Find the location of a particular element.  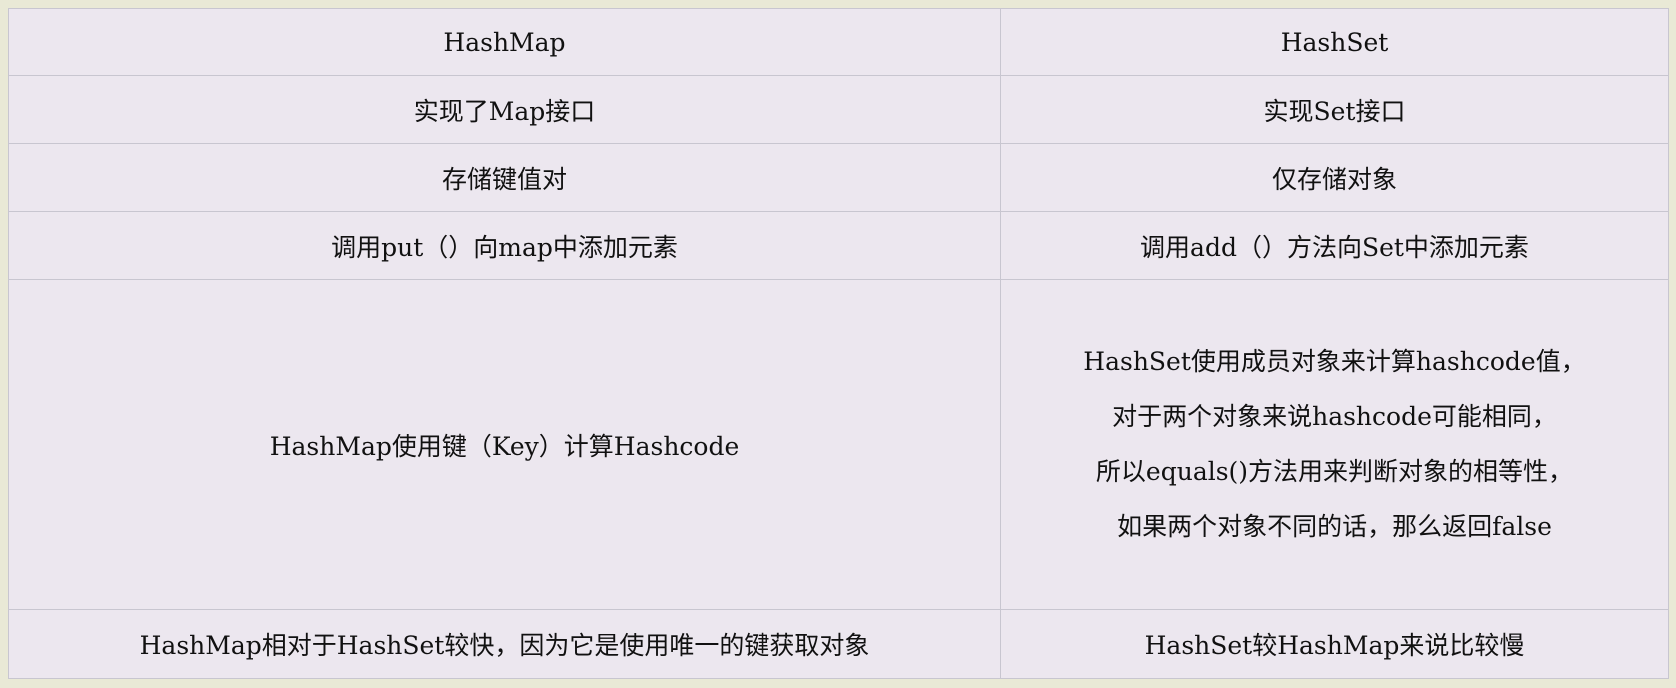

table-row: 存储键值对 仅存储对象 is located at coordinates (838, 177).